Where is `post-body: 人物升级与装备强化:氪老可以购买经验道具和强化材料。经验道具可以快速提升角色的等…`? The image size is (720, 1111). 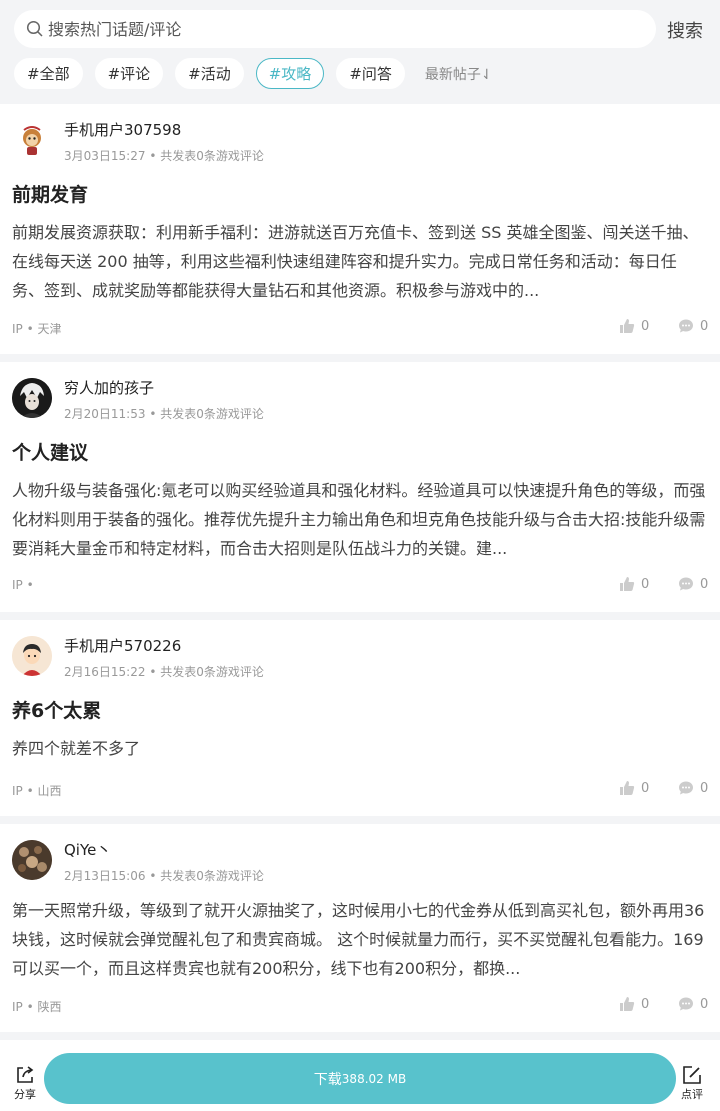 post-body: 人物升级与装备强化:氪老可以购买经验道具和强化材料。经验道具可以快速提升角色的等… is located at coordinates (359, 519).